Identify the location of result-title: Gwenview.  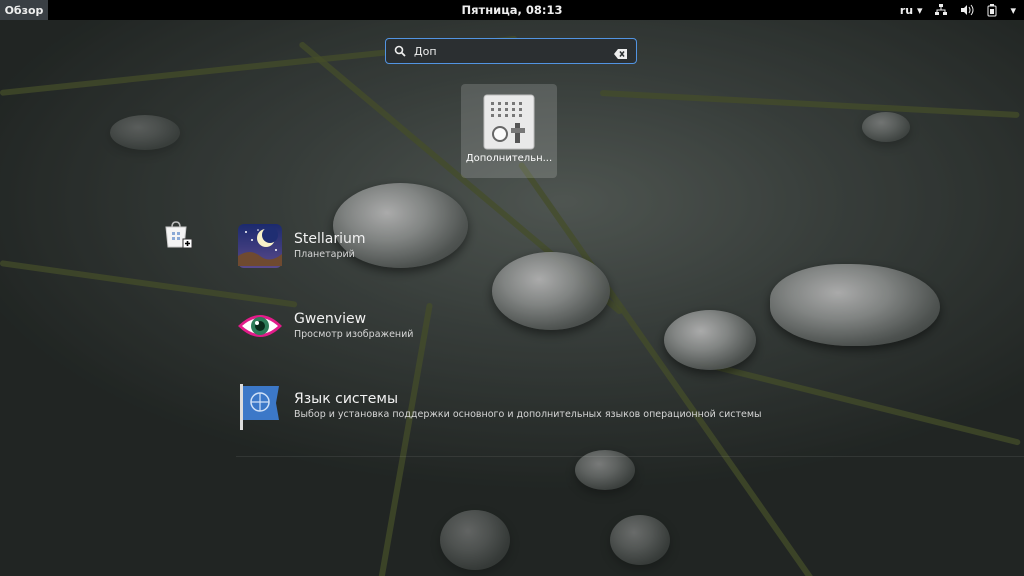
(330, 319).